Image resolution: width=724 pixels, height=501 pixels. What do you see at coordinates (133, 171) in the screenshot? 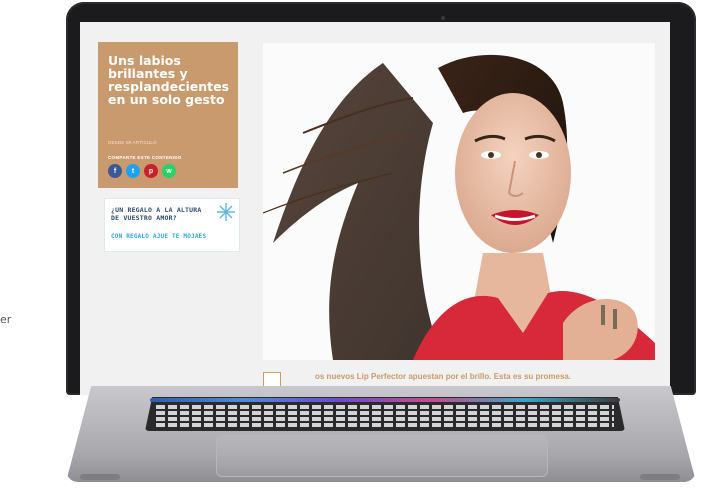
I see `twitter-icon: t` at bounding box center [133, 171].